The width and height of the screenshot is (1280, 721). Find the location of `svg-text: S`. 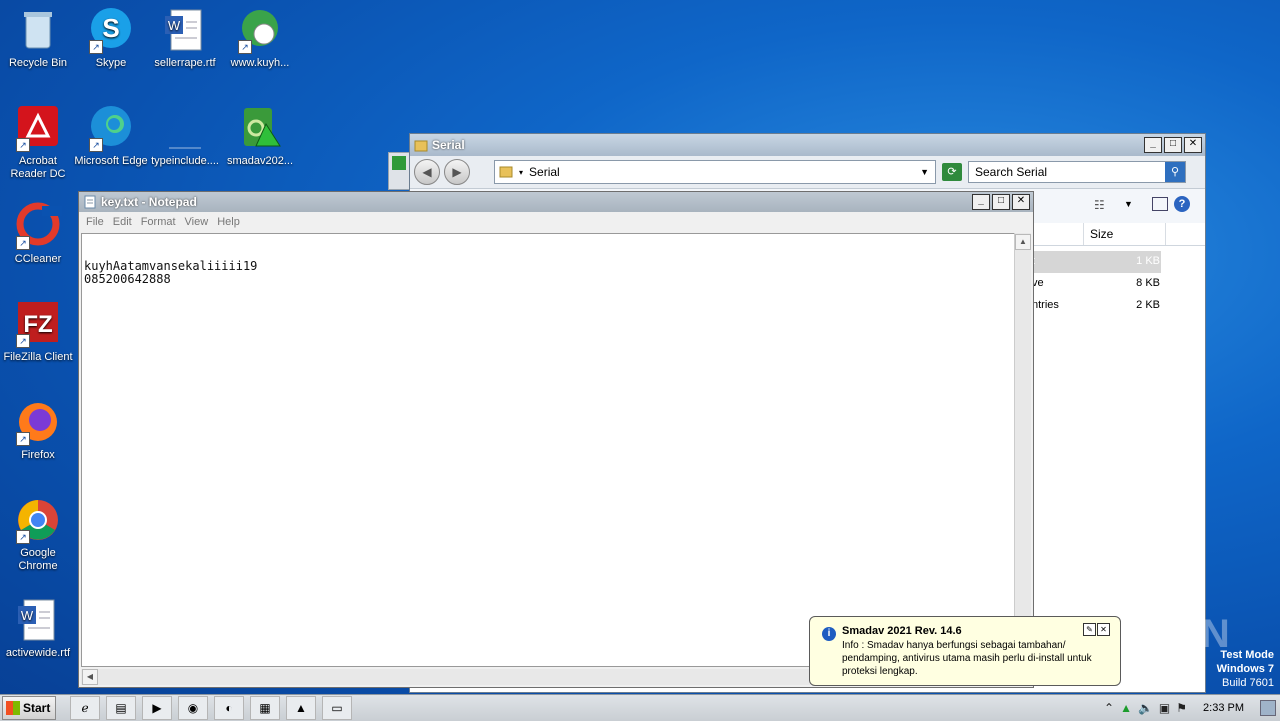

svg-text: S is located at coordinates (110, 28).